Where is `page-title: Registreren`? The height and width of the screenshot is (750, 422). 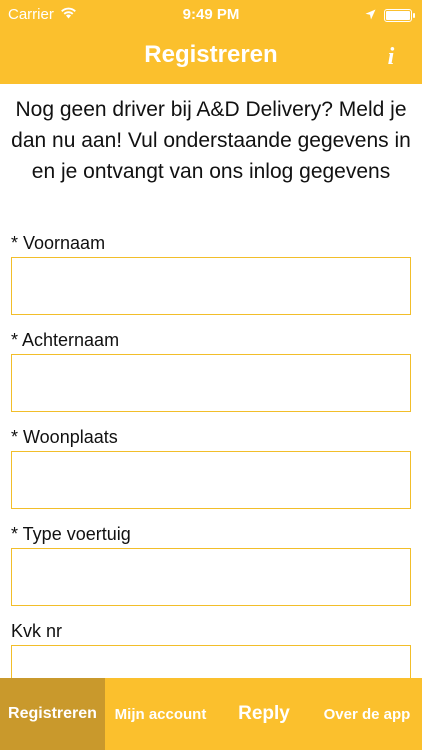 page-title: Registreren is located at coordinates (211, 54).